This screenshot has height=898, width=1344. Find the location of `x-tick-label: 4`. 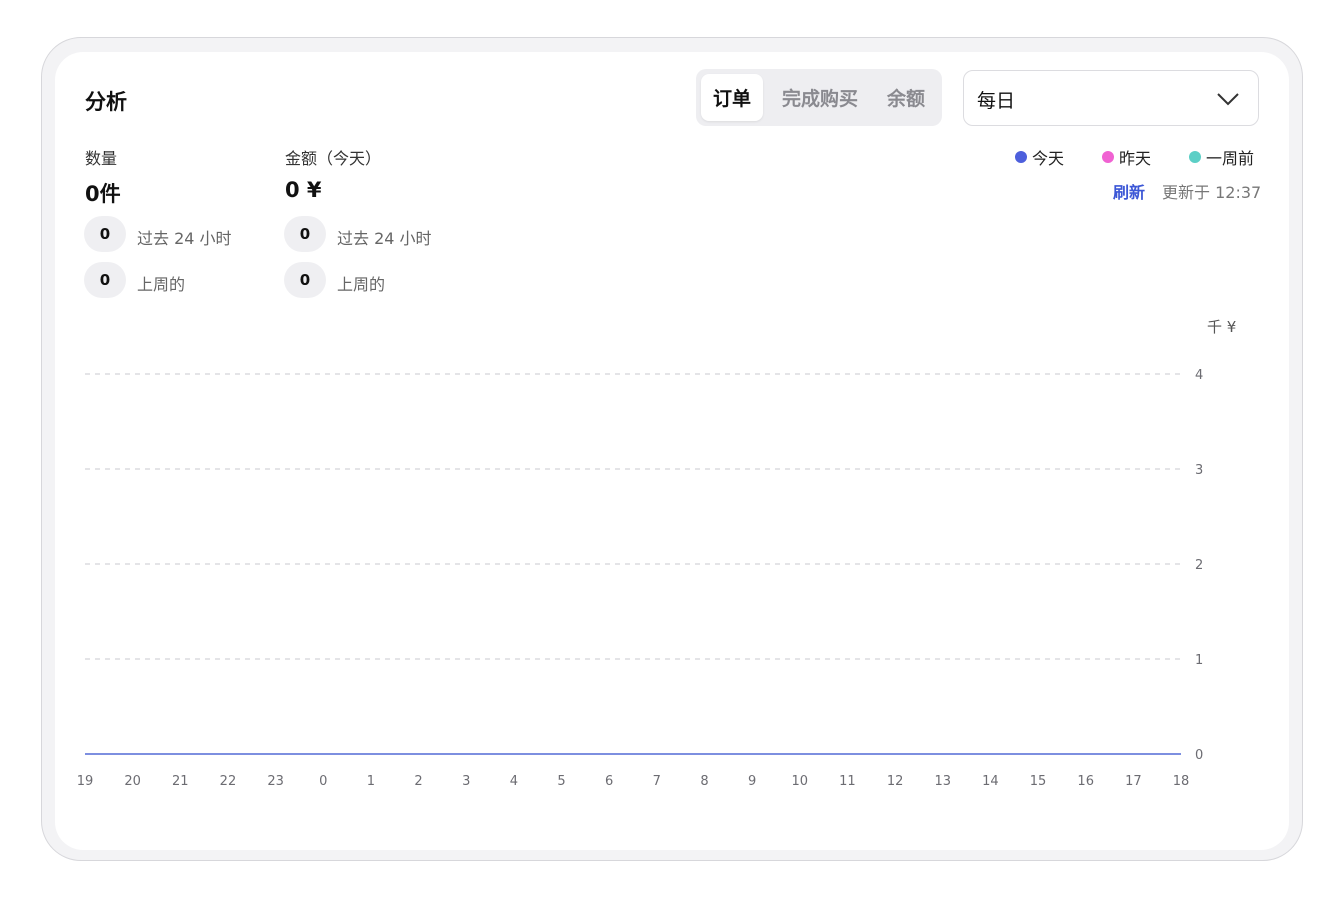

x-tick-label: 4 is located at coordinates (514, 781).